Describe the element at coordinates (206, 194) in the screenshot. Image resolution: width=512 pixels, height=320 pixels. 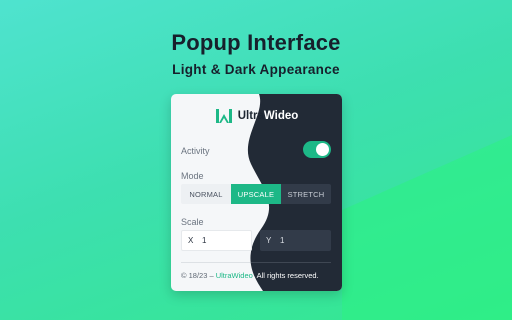
I see `mode-normal-button: NORMAL` at that location.